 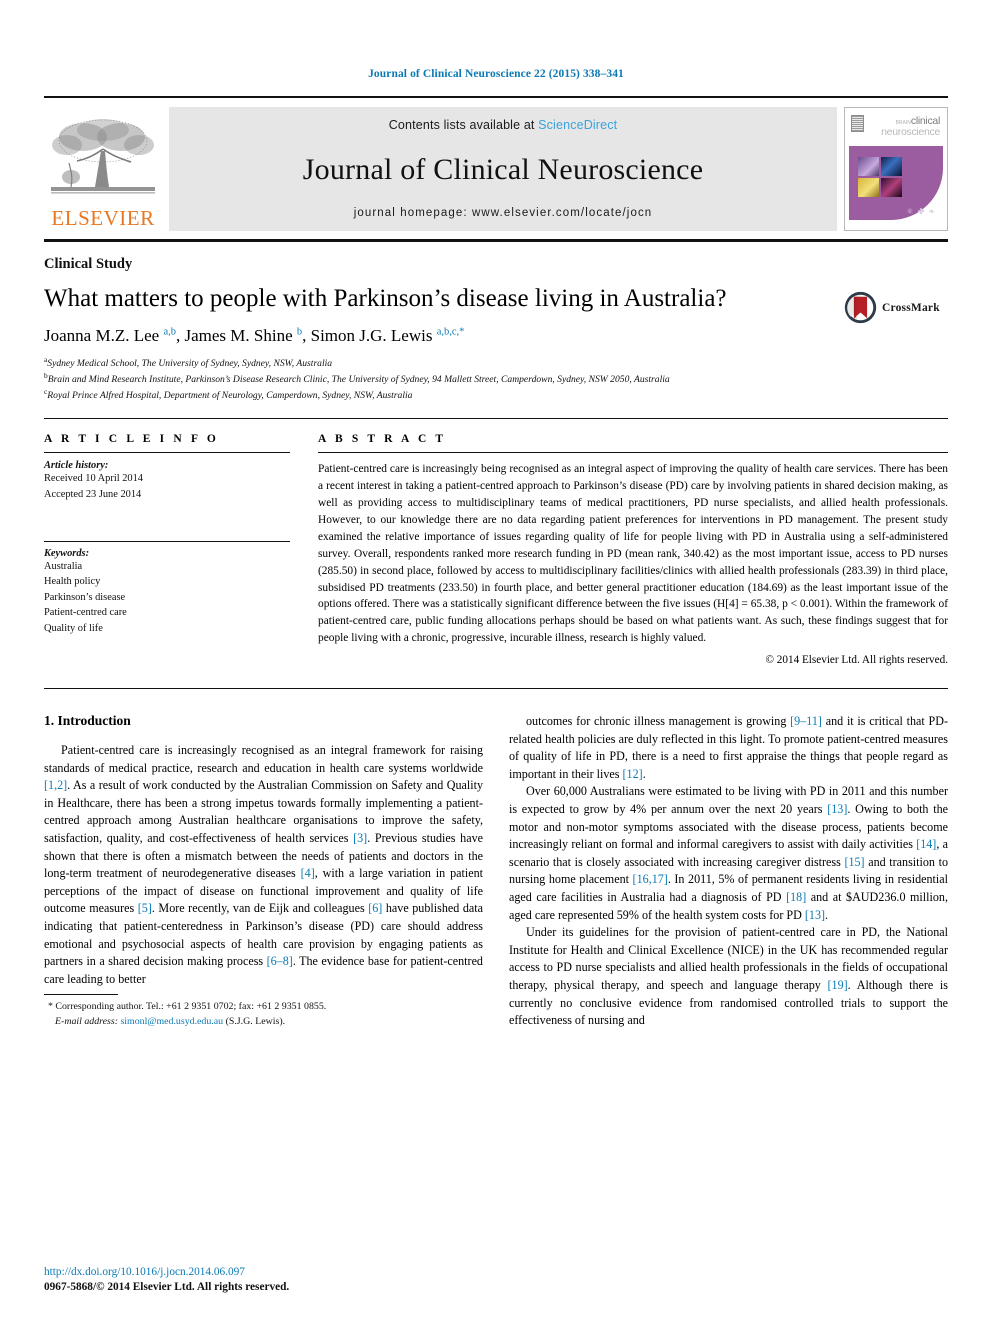 I want to click on cover-body: ⚛ ✤ ❧, so click(x=896, y=183).